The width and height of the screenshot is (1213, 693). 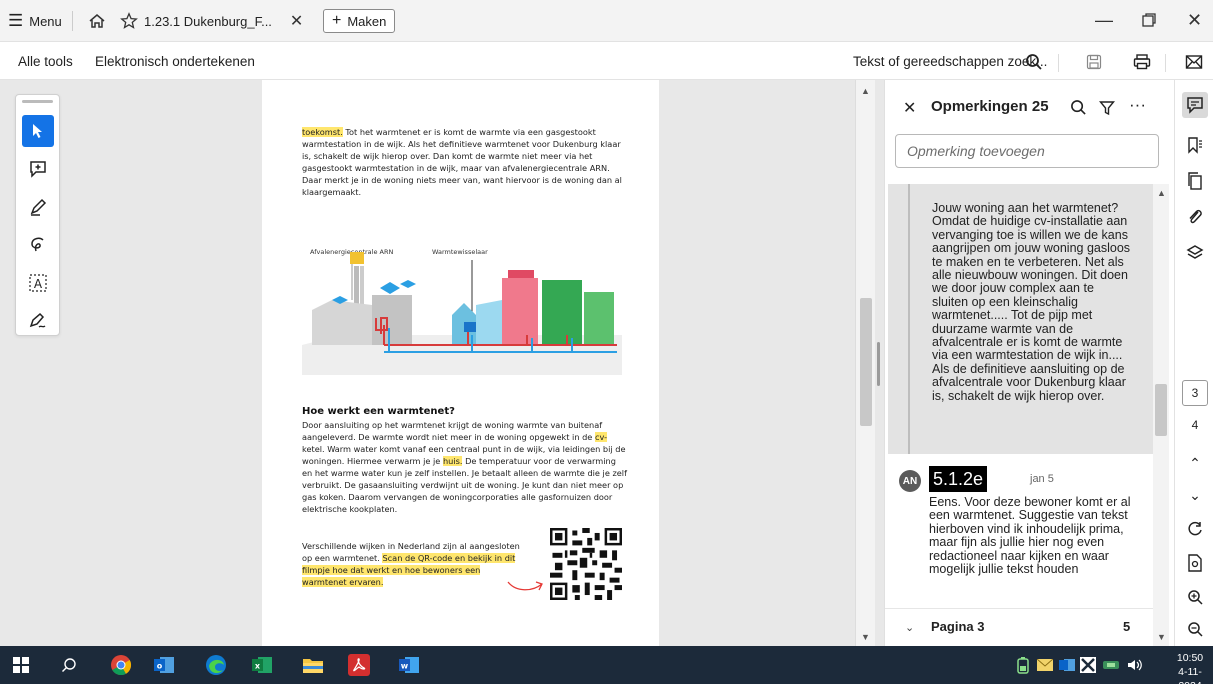 What do you see at coordinates (1111, 665) in the screenshot?
I see `network-icon` at bounding box center [1111, 665].